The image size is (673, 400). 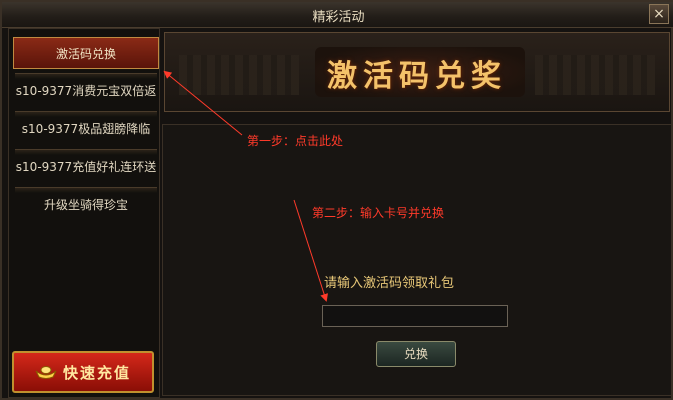 What do you see at coordinates (86, 53) in the screenshot?
I see `sidebar-item-activation-code: 激活码兑换` at bounding box center [86, 53].